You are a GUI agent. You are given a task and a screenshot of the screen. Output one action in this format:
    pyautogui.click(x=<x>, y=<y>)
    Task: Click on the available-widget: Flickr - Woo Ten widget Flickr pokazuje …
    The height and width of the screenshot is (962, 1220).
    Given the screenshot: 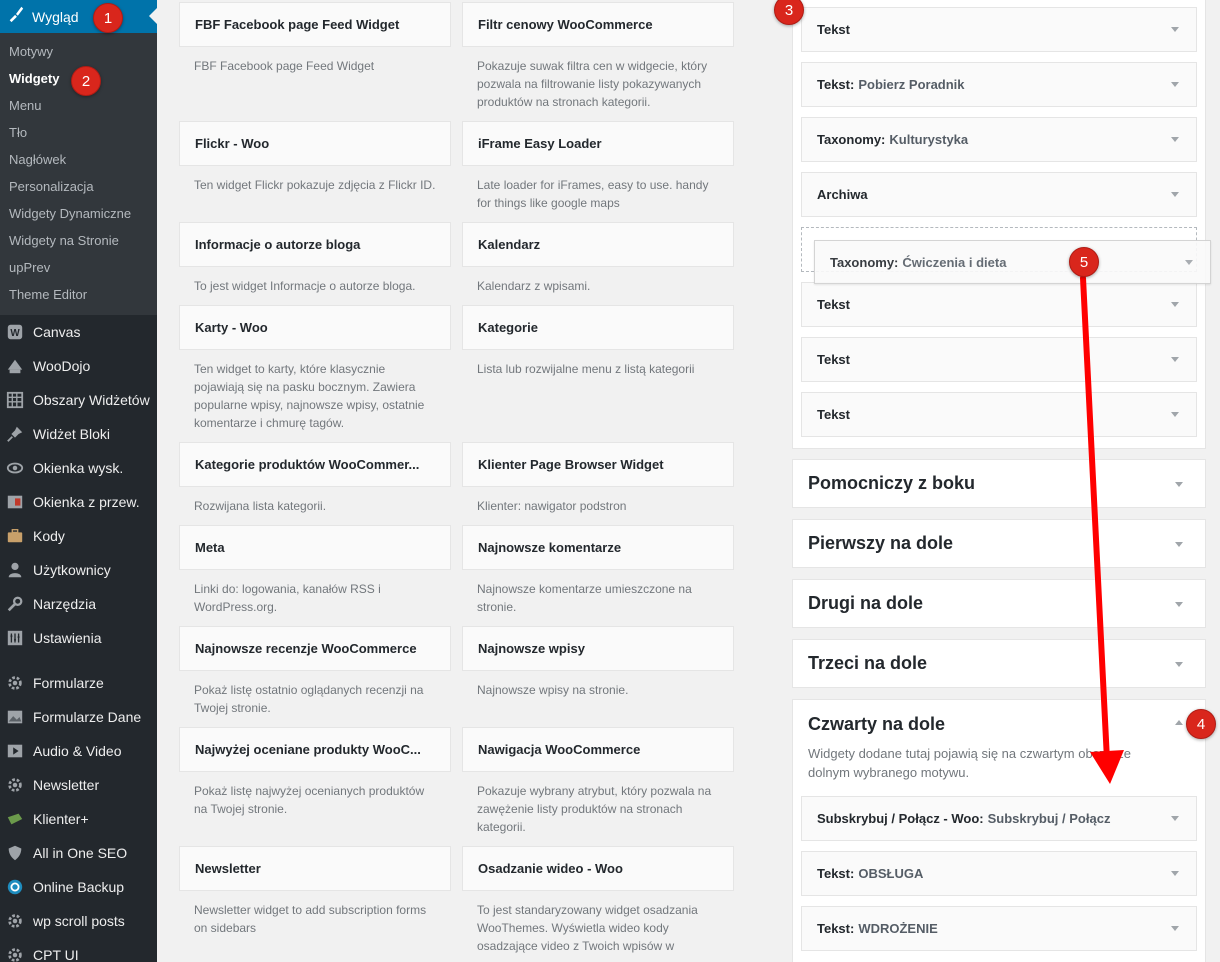 What is the action you would take?
    pyautogui.click(x=315, y=157)
    